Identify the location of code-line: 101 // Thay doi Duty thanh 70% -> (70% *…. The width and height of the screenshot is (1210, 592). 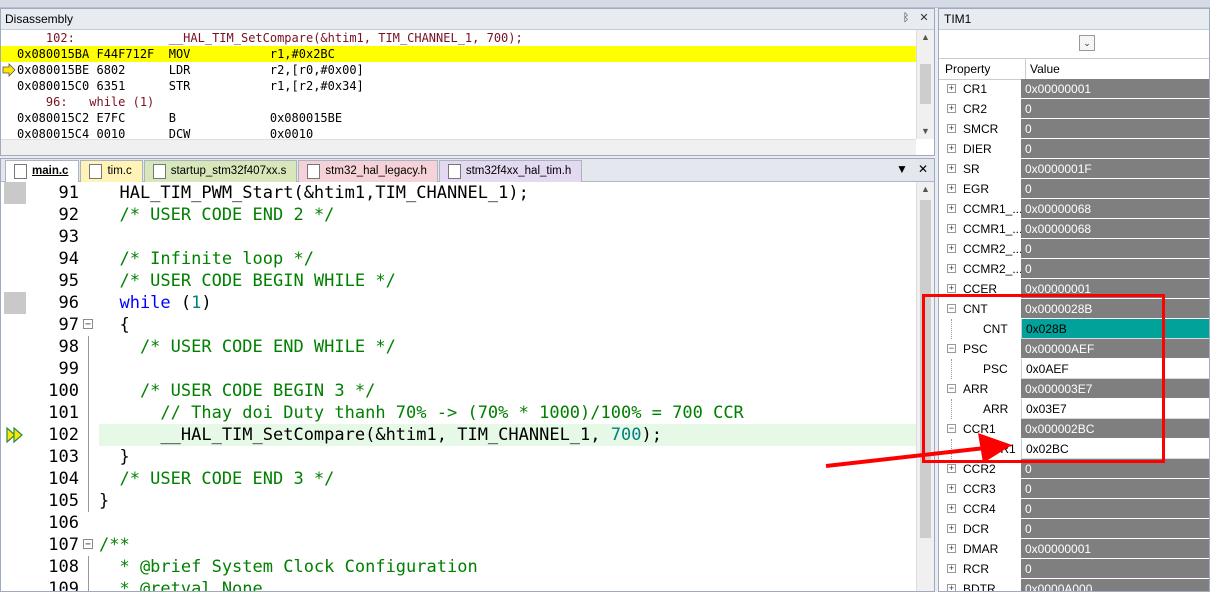
(458, 413).